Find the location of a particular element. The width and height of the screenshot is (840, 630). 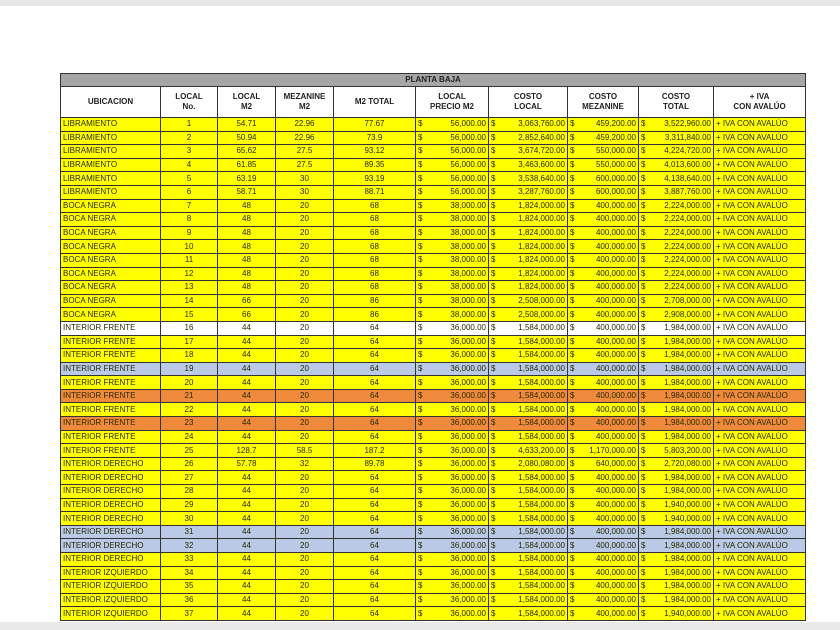

cell-m2: 54.71 is located at coordinates (246, 124).